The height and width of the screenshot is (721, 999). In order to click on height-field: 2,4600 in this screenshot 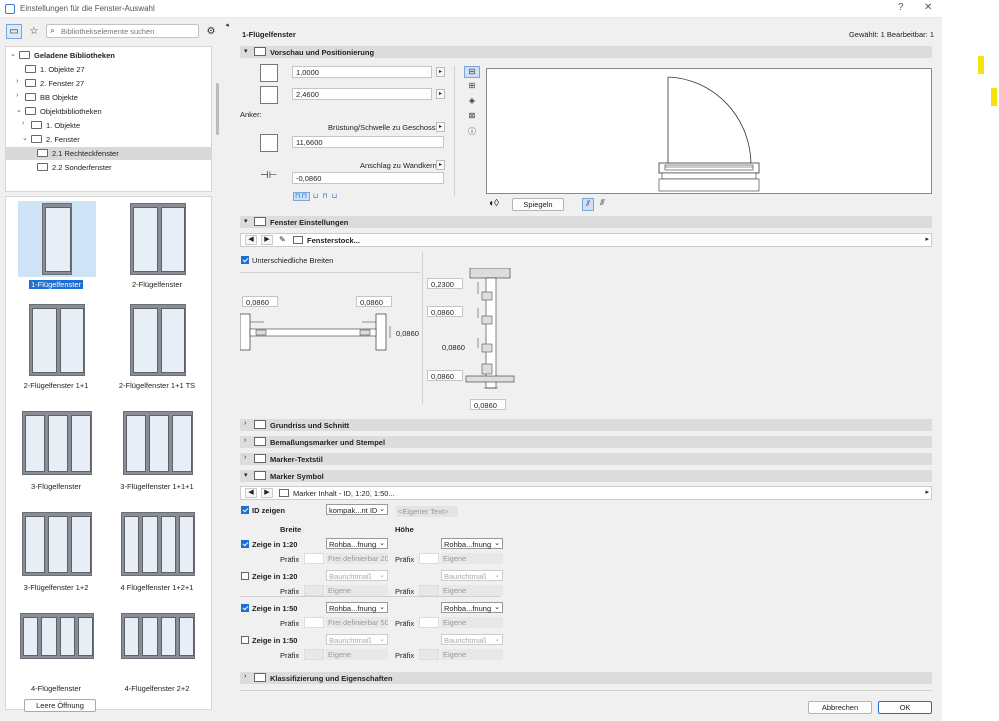, I will do `click(362, 94)`.